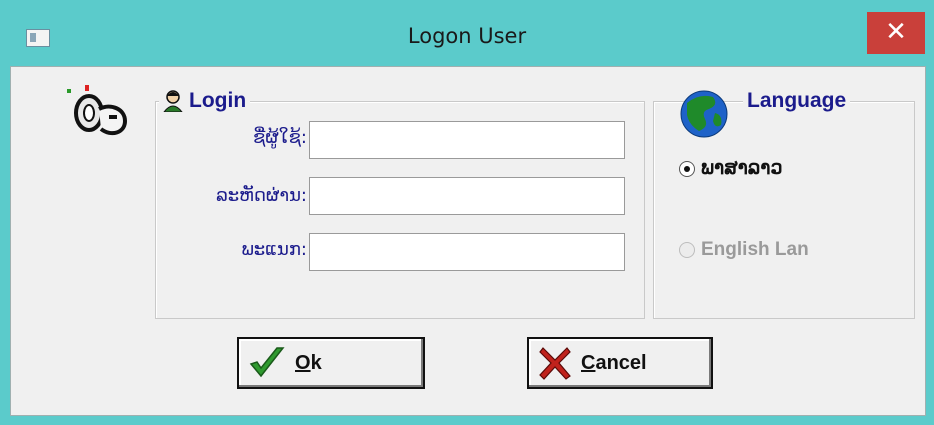 This screenshot has height=425, width=934. What do you see at coordinates (97, 110) in the screenshot?
I see `key-icon` at bounding box center [97, 110].